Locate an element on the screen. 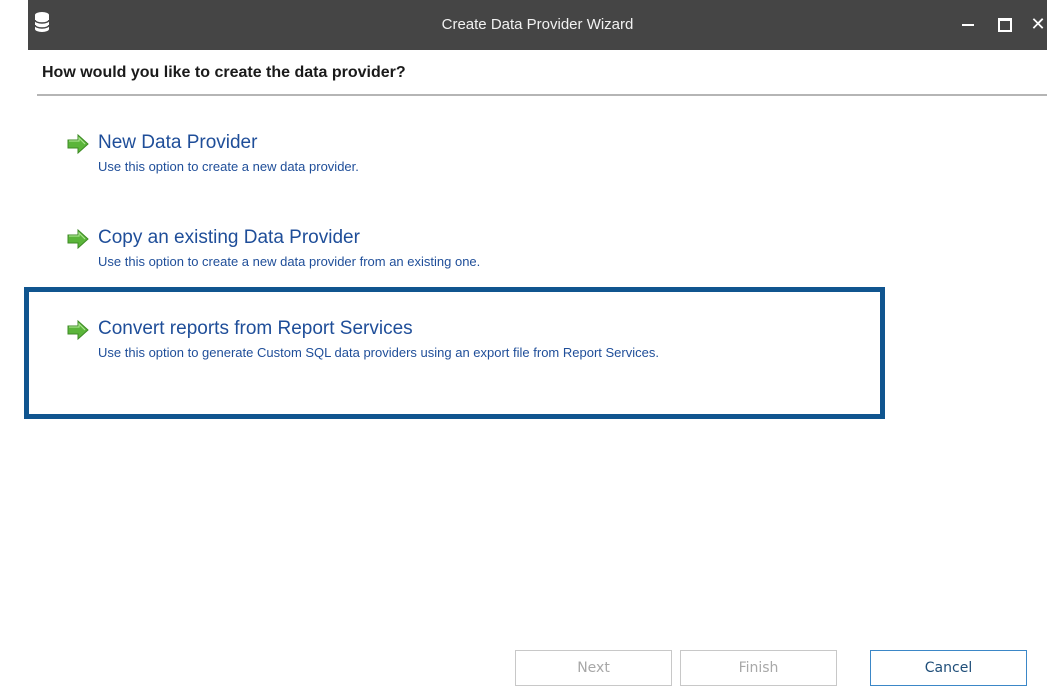 This screenshot has height=688, width=1047. minimize-icon is located at coordinates (968, 25).